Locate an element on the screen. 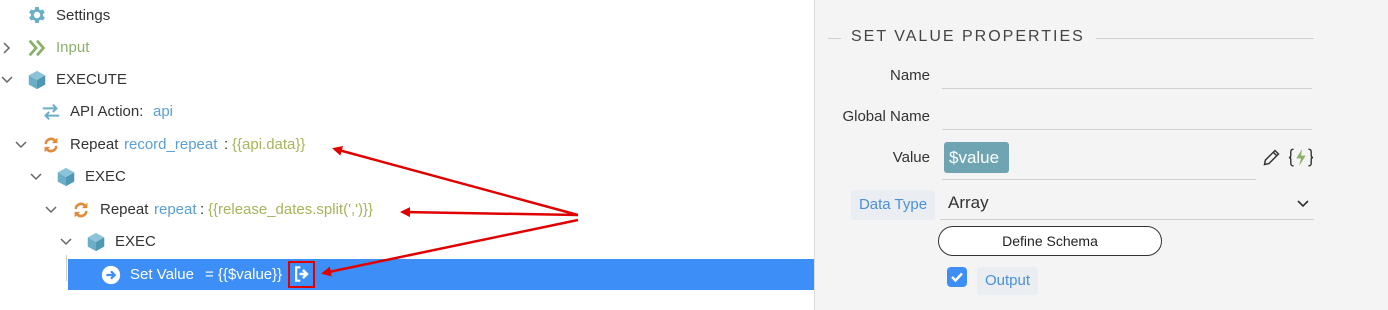  tree-item-name: api is located at coordinates (163, 111).